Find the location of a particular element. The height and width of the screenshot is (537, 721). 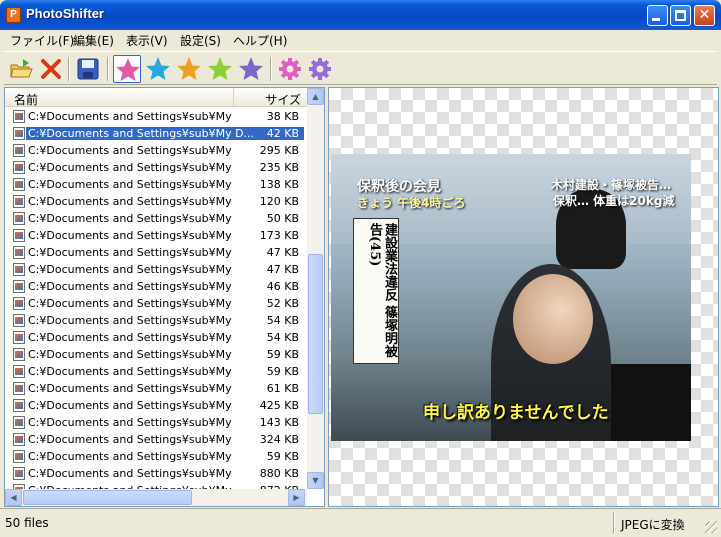

close-icon: ✕ is located at coordinates (704, 15).